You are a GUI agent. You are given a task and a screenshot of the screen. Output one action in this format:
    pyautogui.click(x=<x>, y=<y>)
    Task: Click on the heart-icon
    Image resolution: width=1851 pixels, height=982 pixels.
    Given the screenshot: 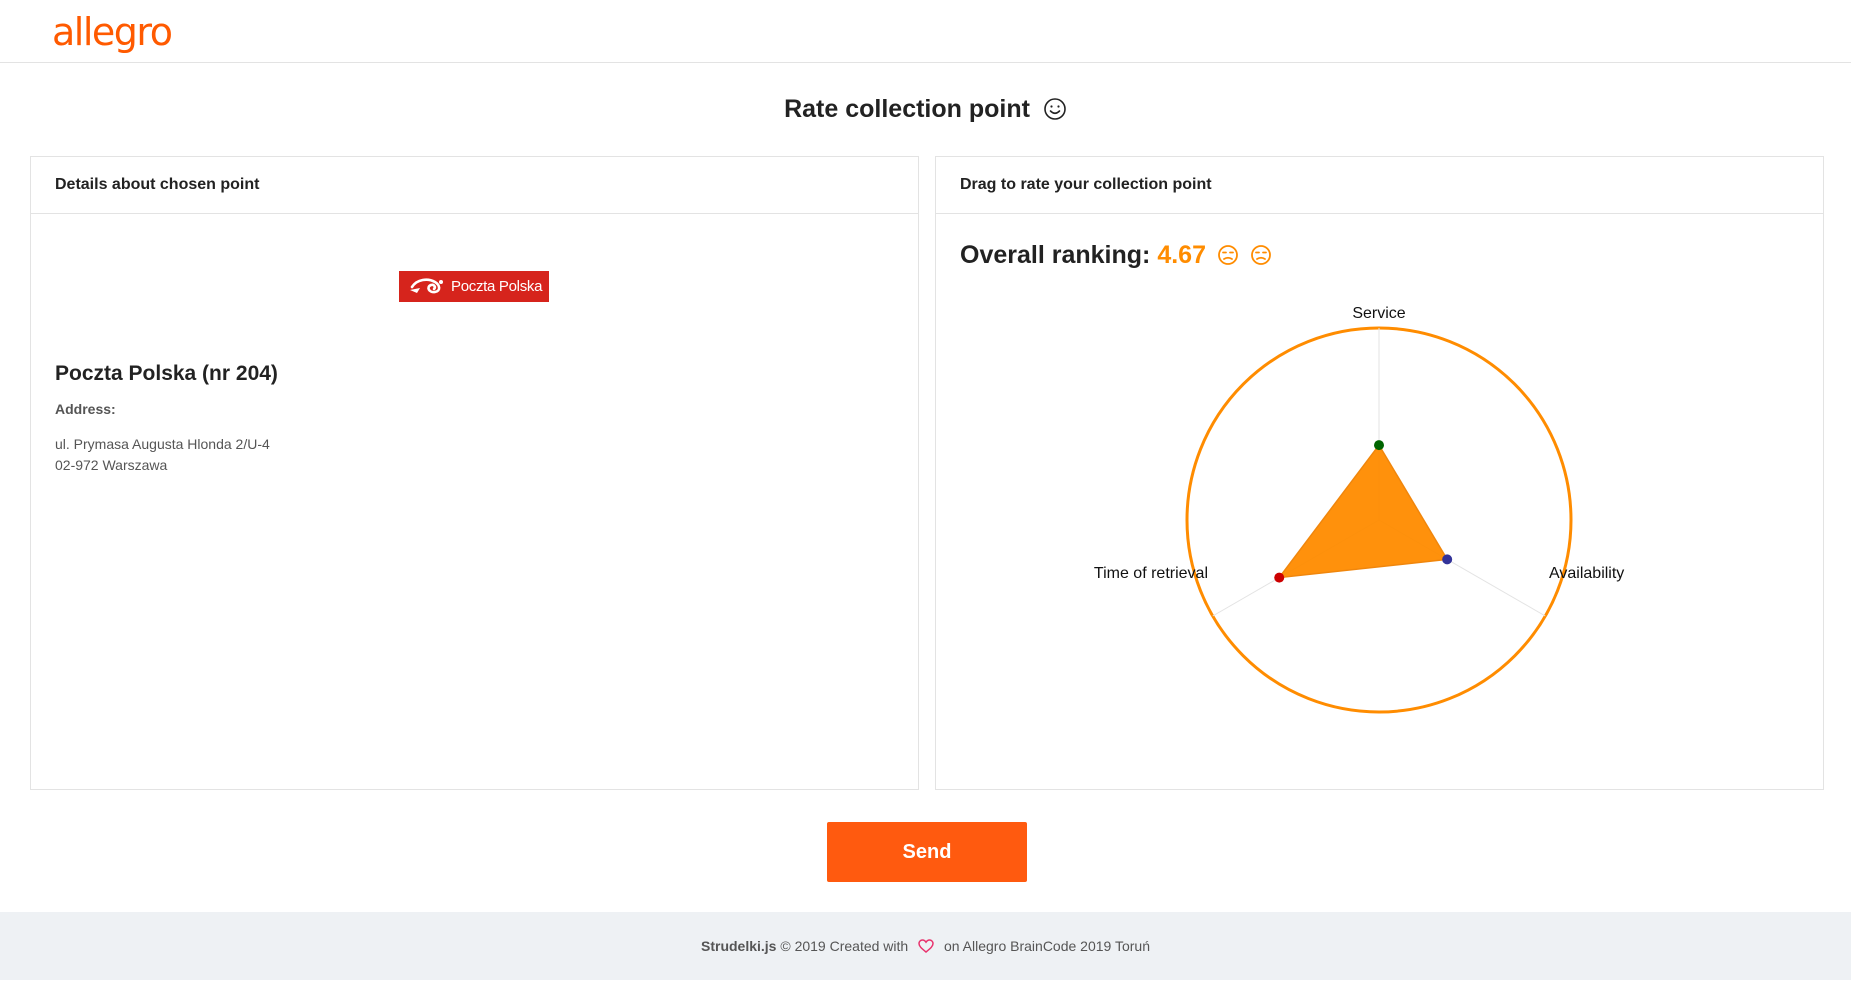 What is the action you would take?
    pyautogui.click(x=926, y=948)
    